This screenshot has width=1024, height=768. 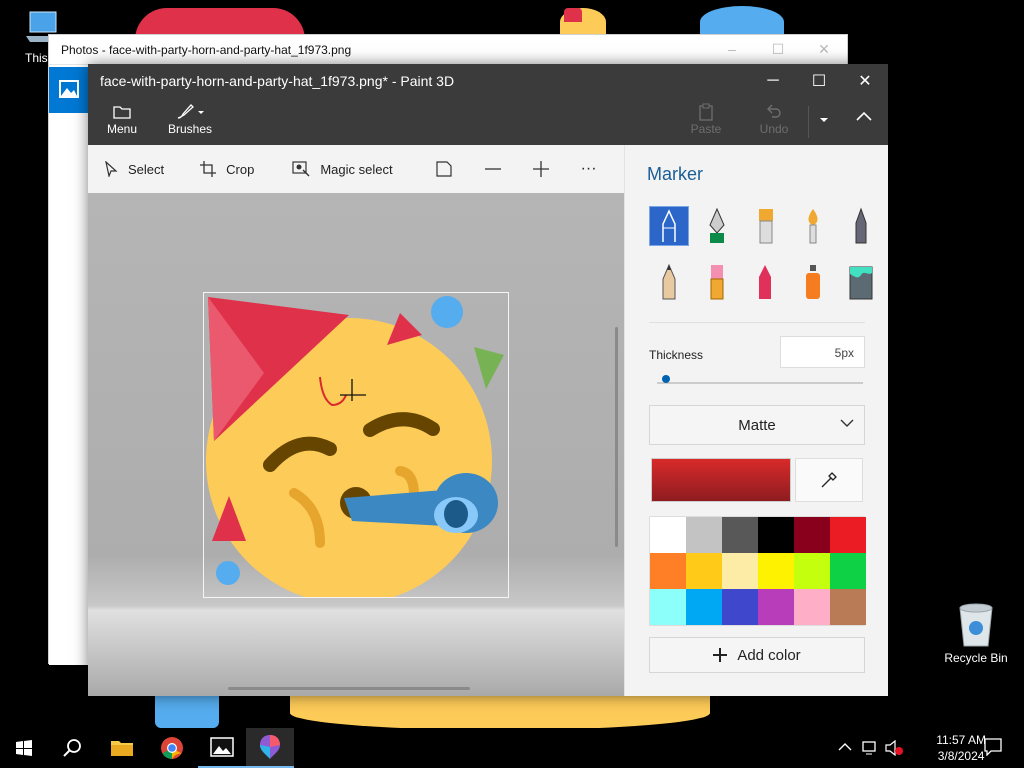 What do you see at coordinates (122, 119) in the screenshot?
I see `menu-button: Menu` at bounding box center [122, 119].